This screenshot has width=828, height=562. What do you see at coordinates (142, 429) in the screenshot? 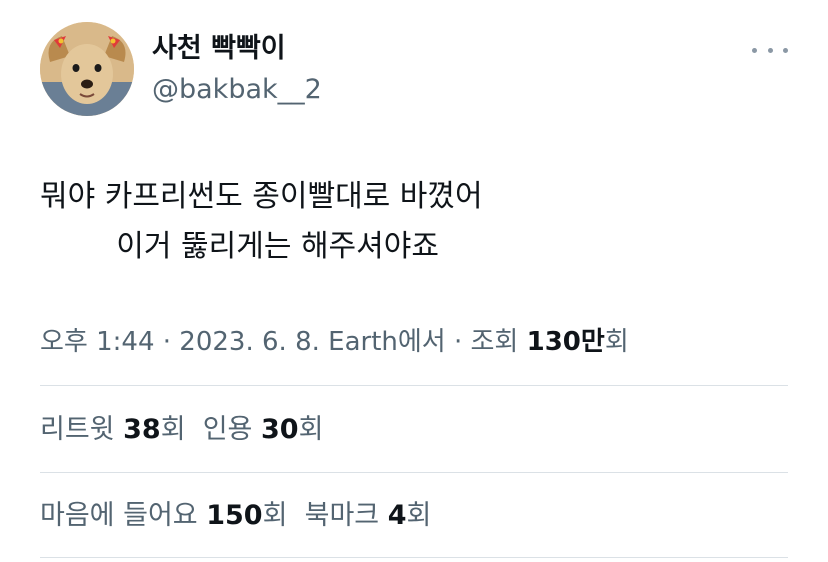
I see `retweets-count: 38` at bounding box center [142, 429].